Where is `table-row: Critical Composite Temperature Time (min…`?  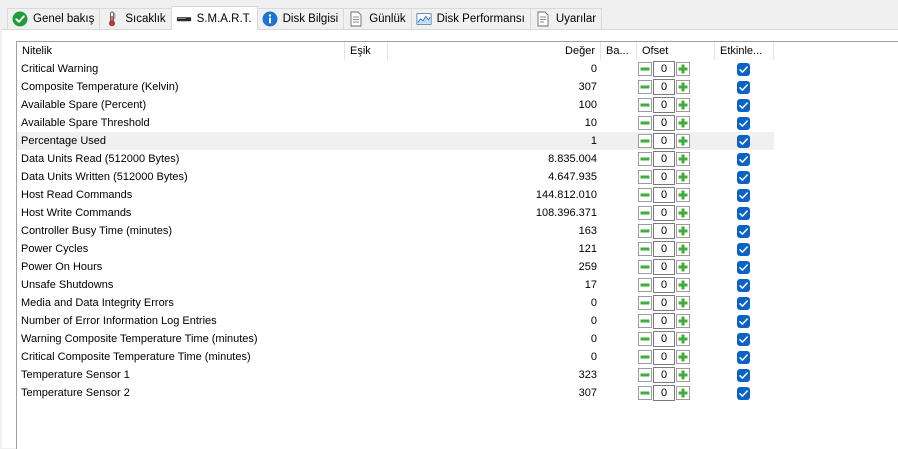
table-row: Critical Composite Temperature Time (min… is located at coordinates (395, 357).